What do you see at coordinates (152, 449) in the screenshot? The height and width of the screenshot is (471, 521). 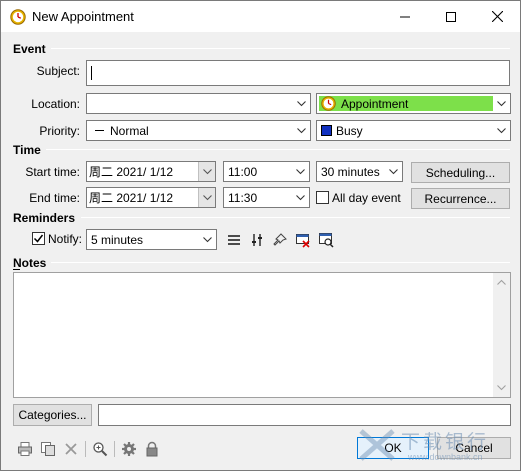 I see `lock-icon` at bounding box center [152, 449].